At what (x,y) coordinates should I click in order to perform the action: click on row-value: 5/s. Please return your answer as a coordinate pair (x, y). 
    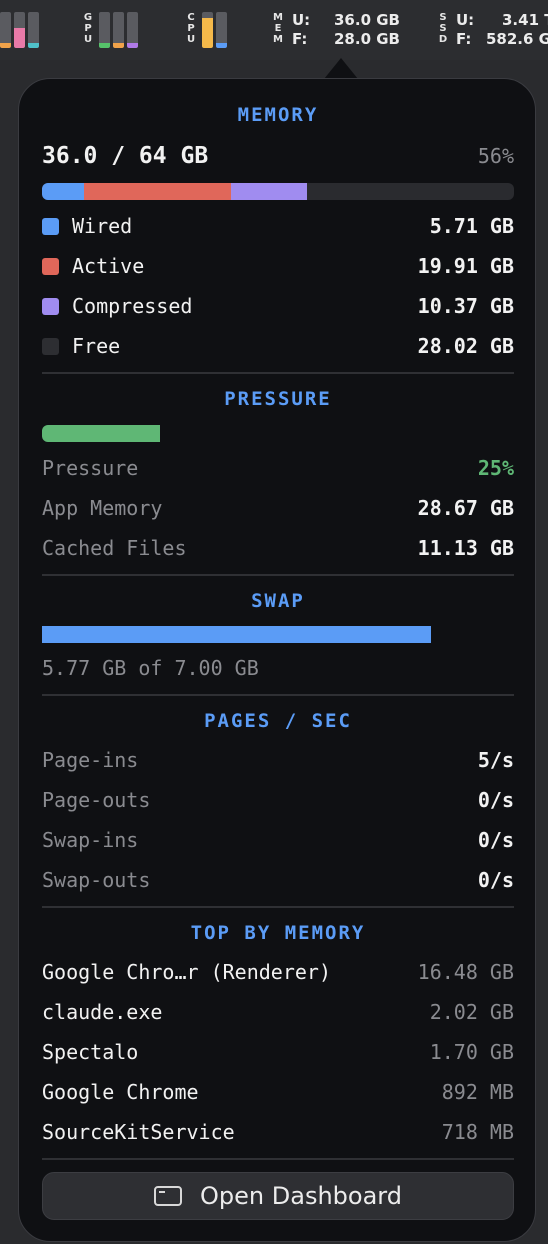
    Looking at the image, I should click on (495, 760).